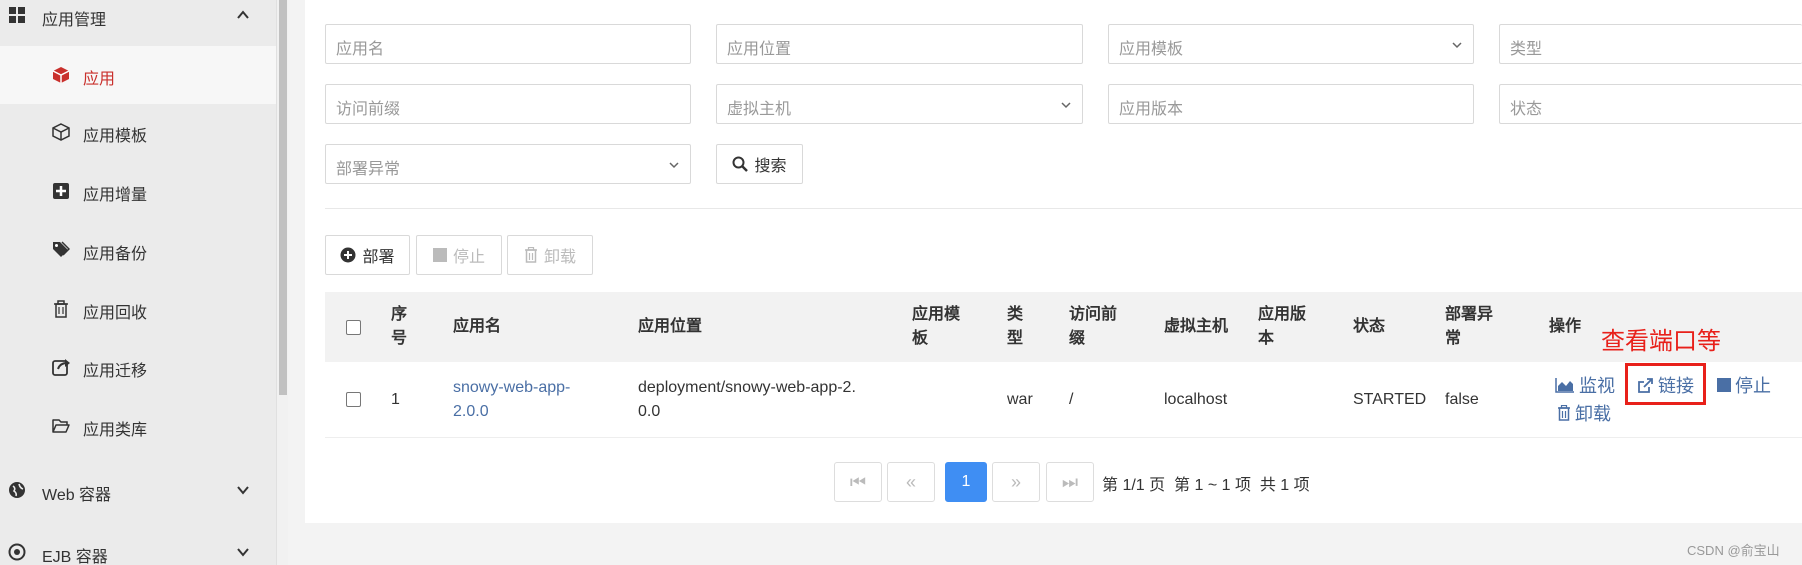 The width and height of the screenshot is (1802, 565). I want to click on next-page-button: », so click(1016, 482).